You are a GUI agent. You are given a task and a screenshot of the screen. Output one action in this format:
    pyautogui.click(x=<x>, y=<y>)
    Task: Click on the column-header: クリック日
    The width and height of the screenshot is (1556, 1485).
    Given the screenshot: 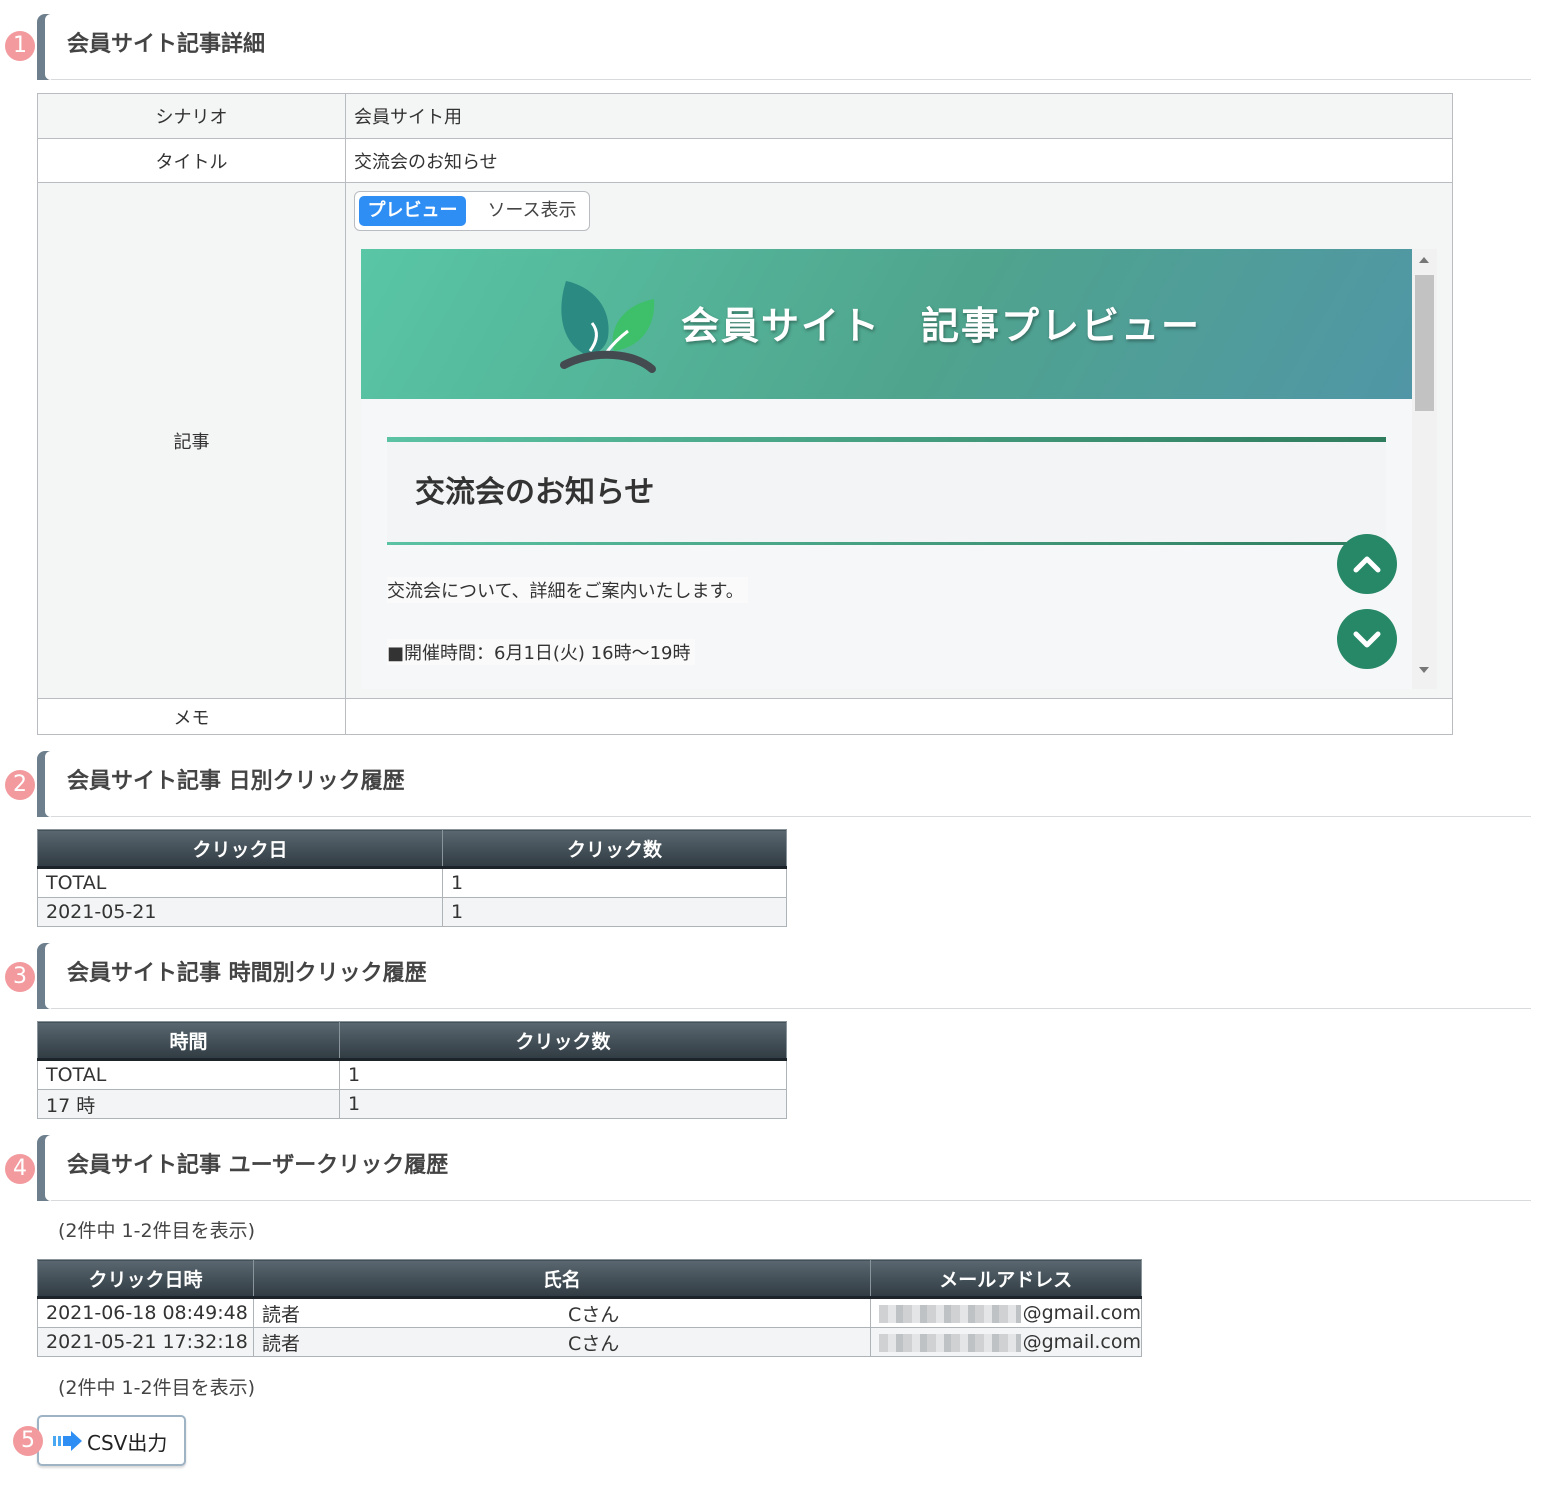 What is the action you would take?
    pyautogui.click(x=240, y=849)
    